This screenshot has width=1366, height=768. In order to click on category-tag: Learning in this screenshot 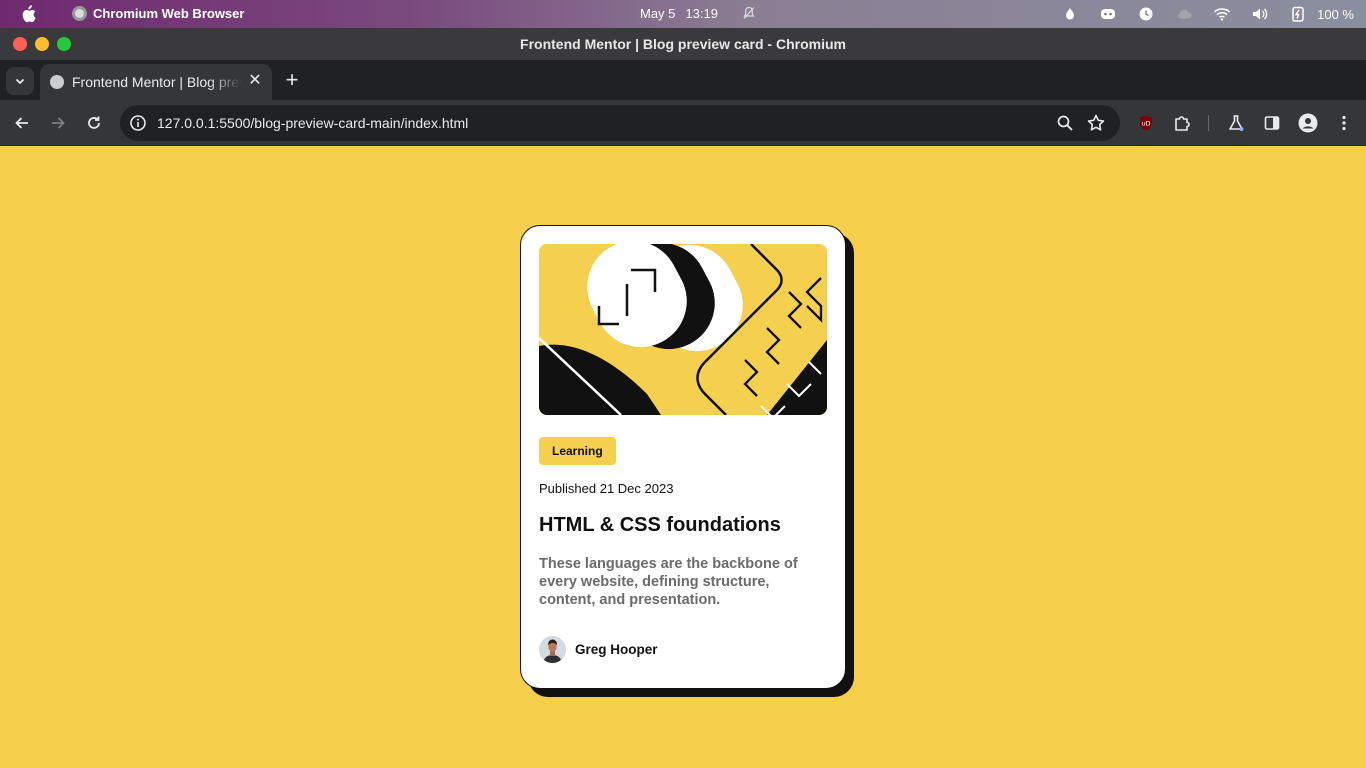, I will do `click(577, 451)`.